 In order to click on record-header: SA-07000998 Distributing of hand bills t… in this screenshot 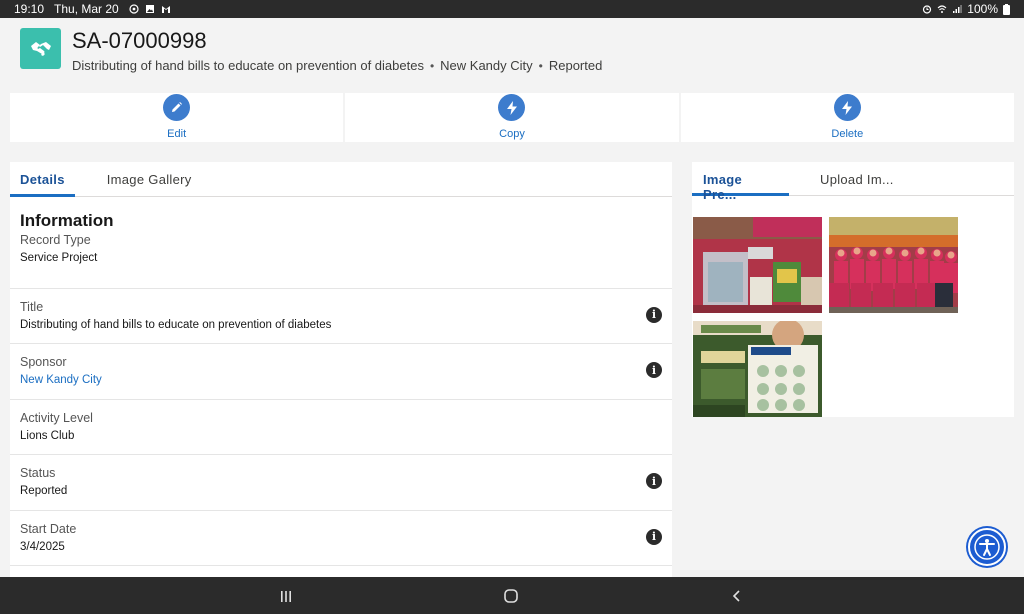, I will do `click(512, 54)`.